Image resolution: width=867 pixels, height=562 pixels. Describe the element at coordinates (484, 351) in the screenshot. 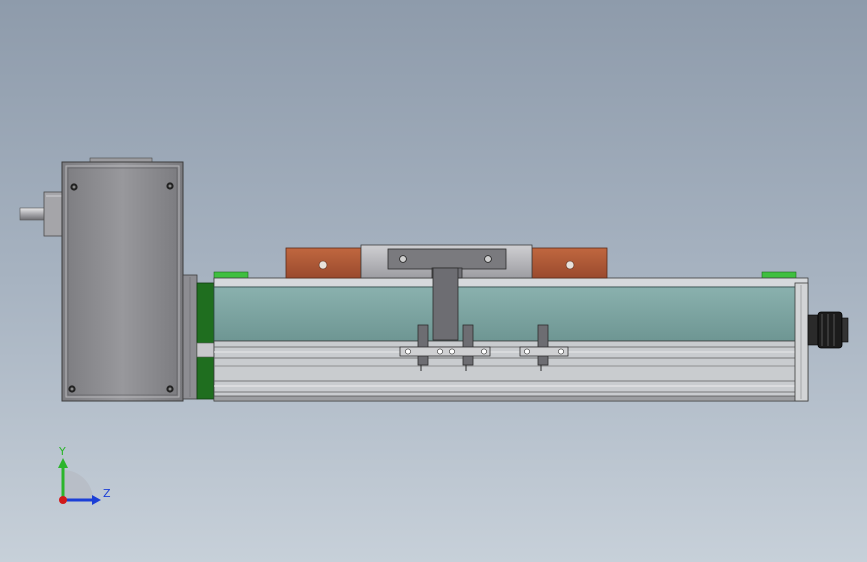

I see `sensor-mount-brackets` at that location.